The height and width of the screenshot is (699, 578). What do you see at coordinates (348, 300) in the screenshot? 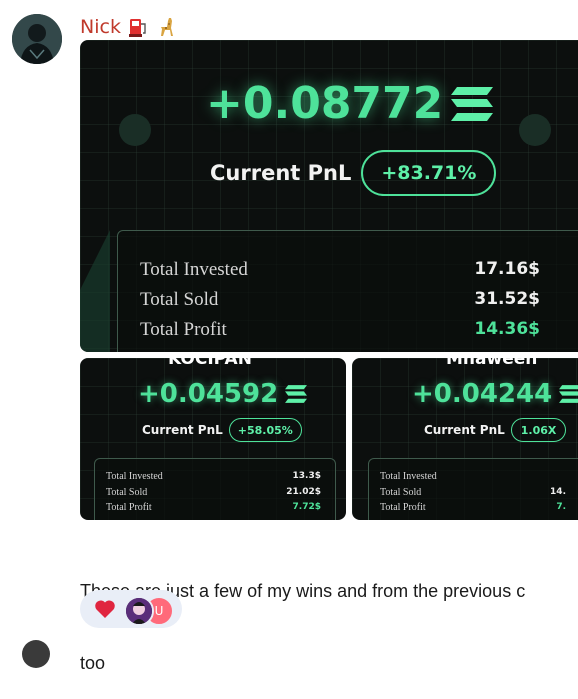
I see `stat-row-sold: Total Sold 31.52$` at bounding box center [348, 300].